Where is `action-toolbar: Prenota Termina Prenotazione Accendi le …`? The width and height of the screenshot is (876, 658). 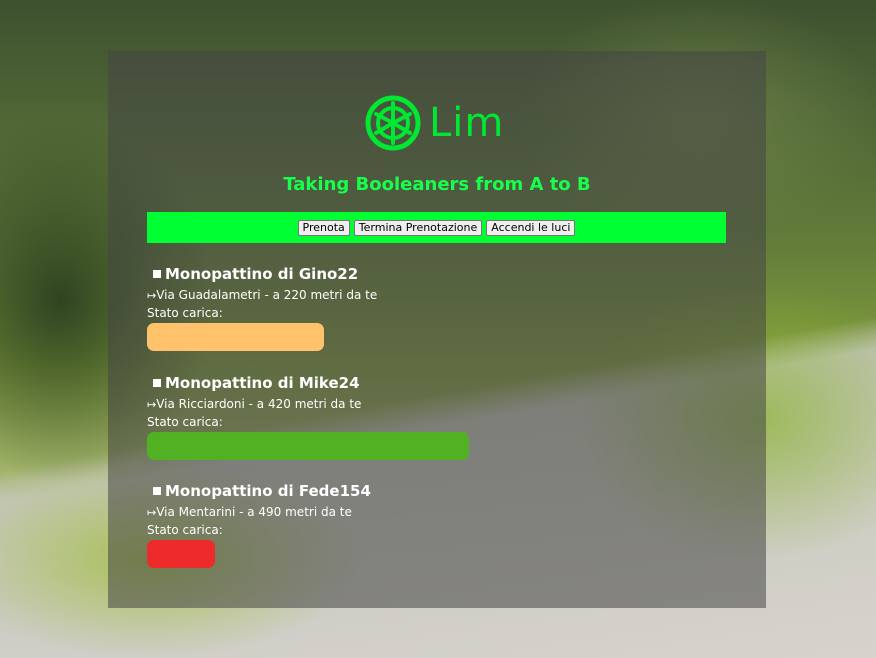 action-toolbar: Prenota Termina Prenotazione Accendi le … is located at coordinates (436, 227).